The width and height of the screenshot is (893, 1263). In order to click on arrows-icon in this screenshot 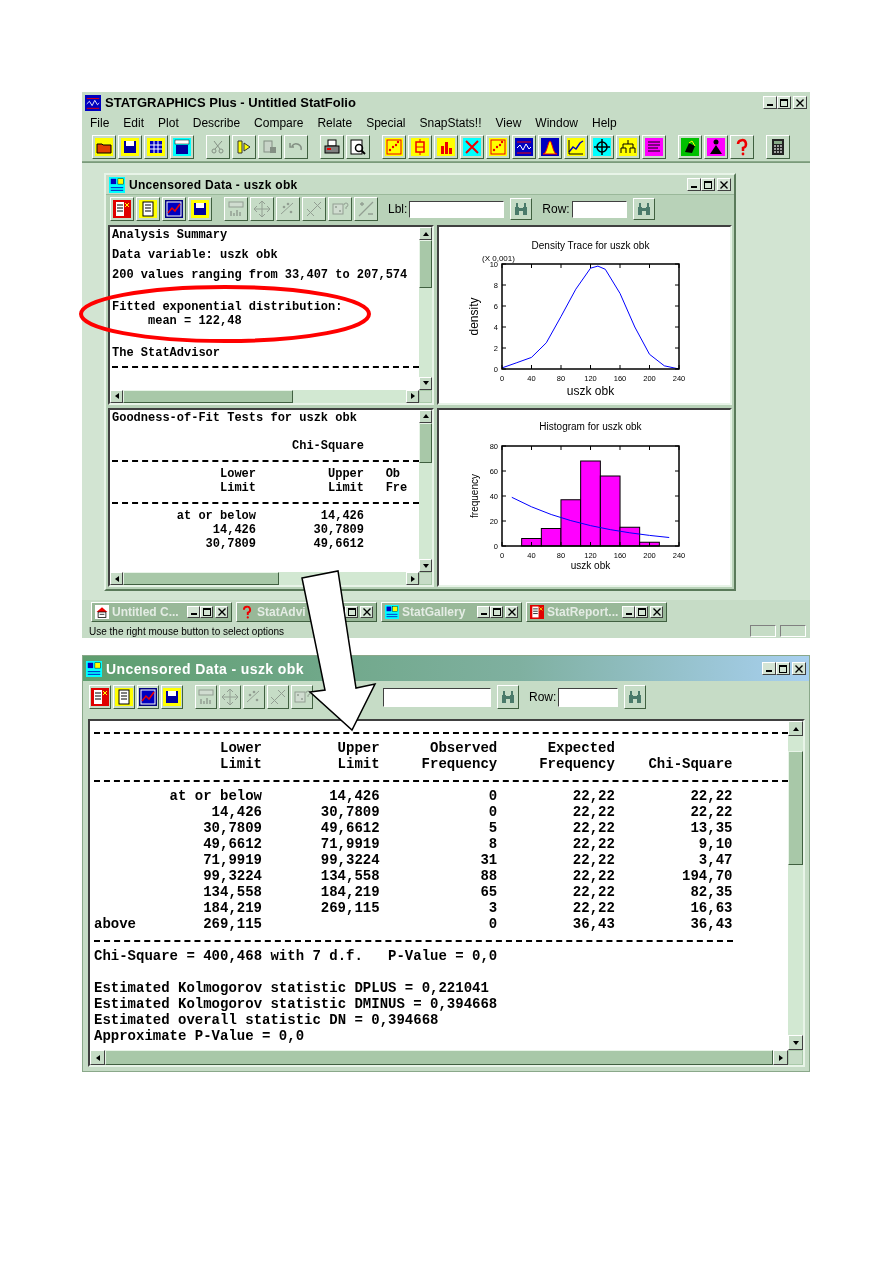, I will do `click(262, 209)`.